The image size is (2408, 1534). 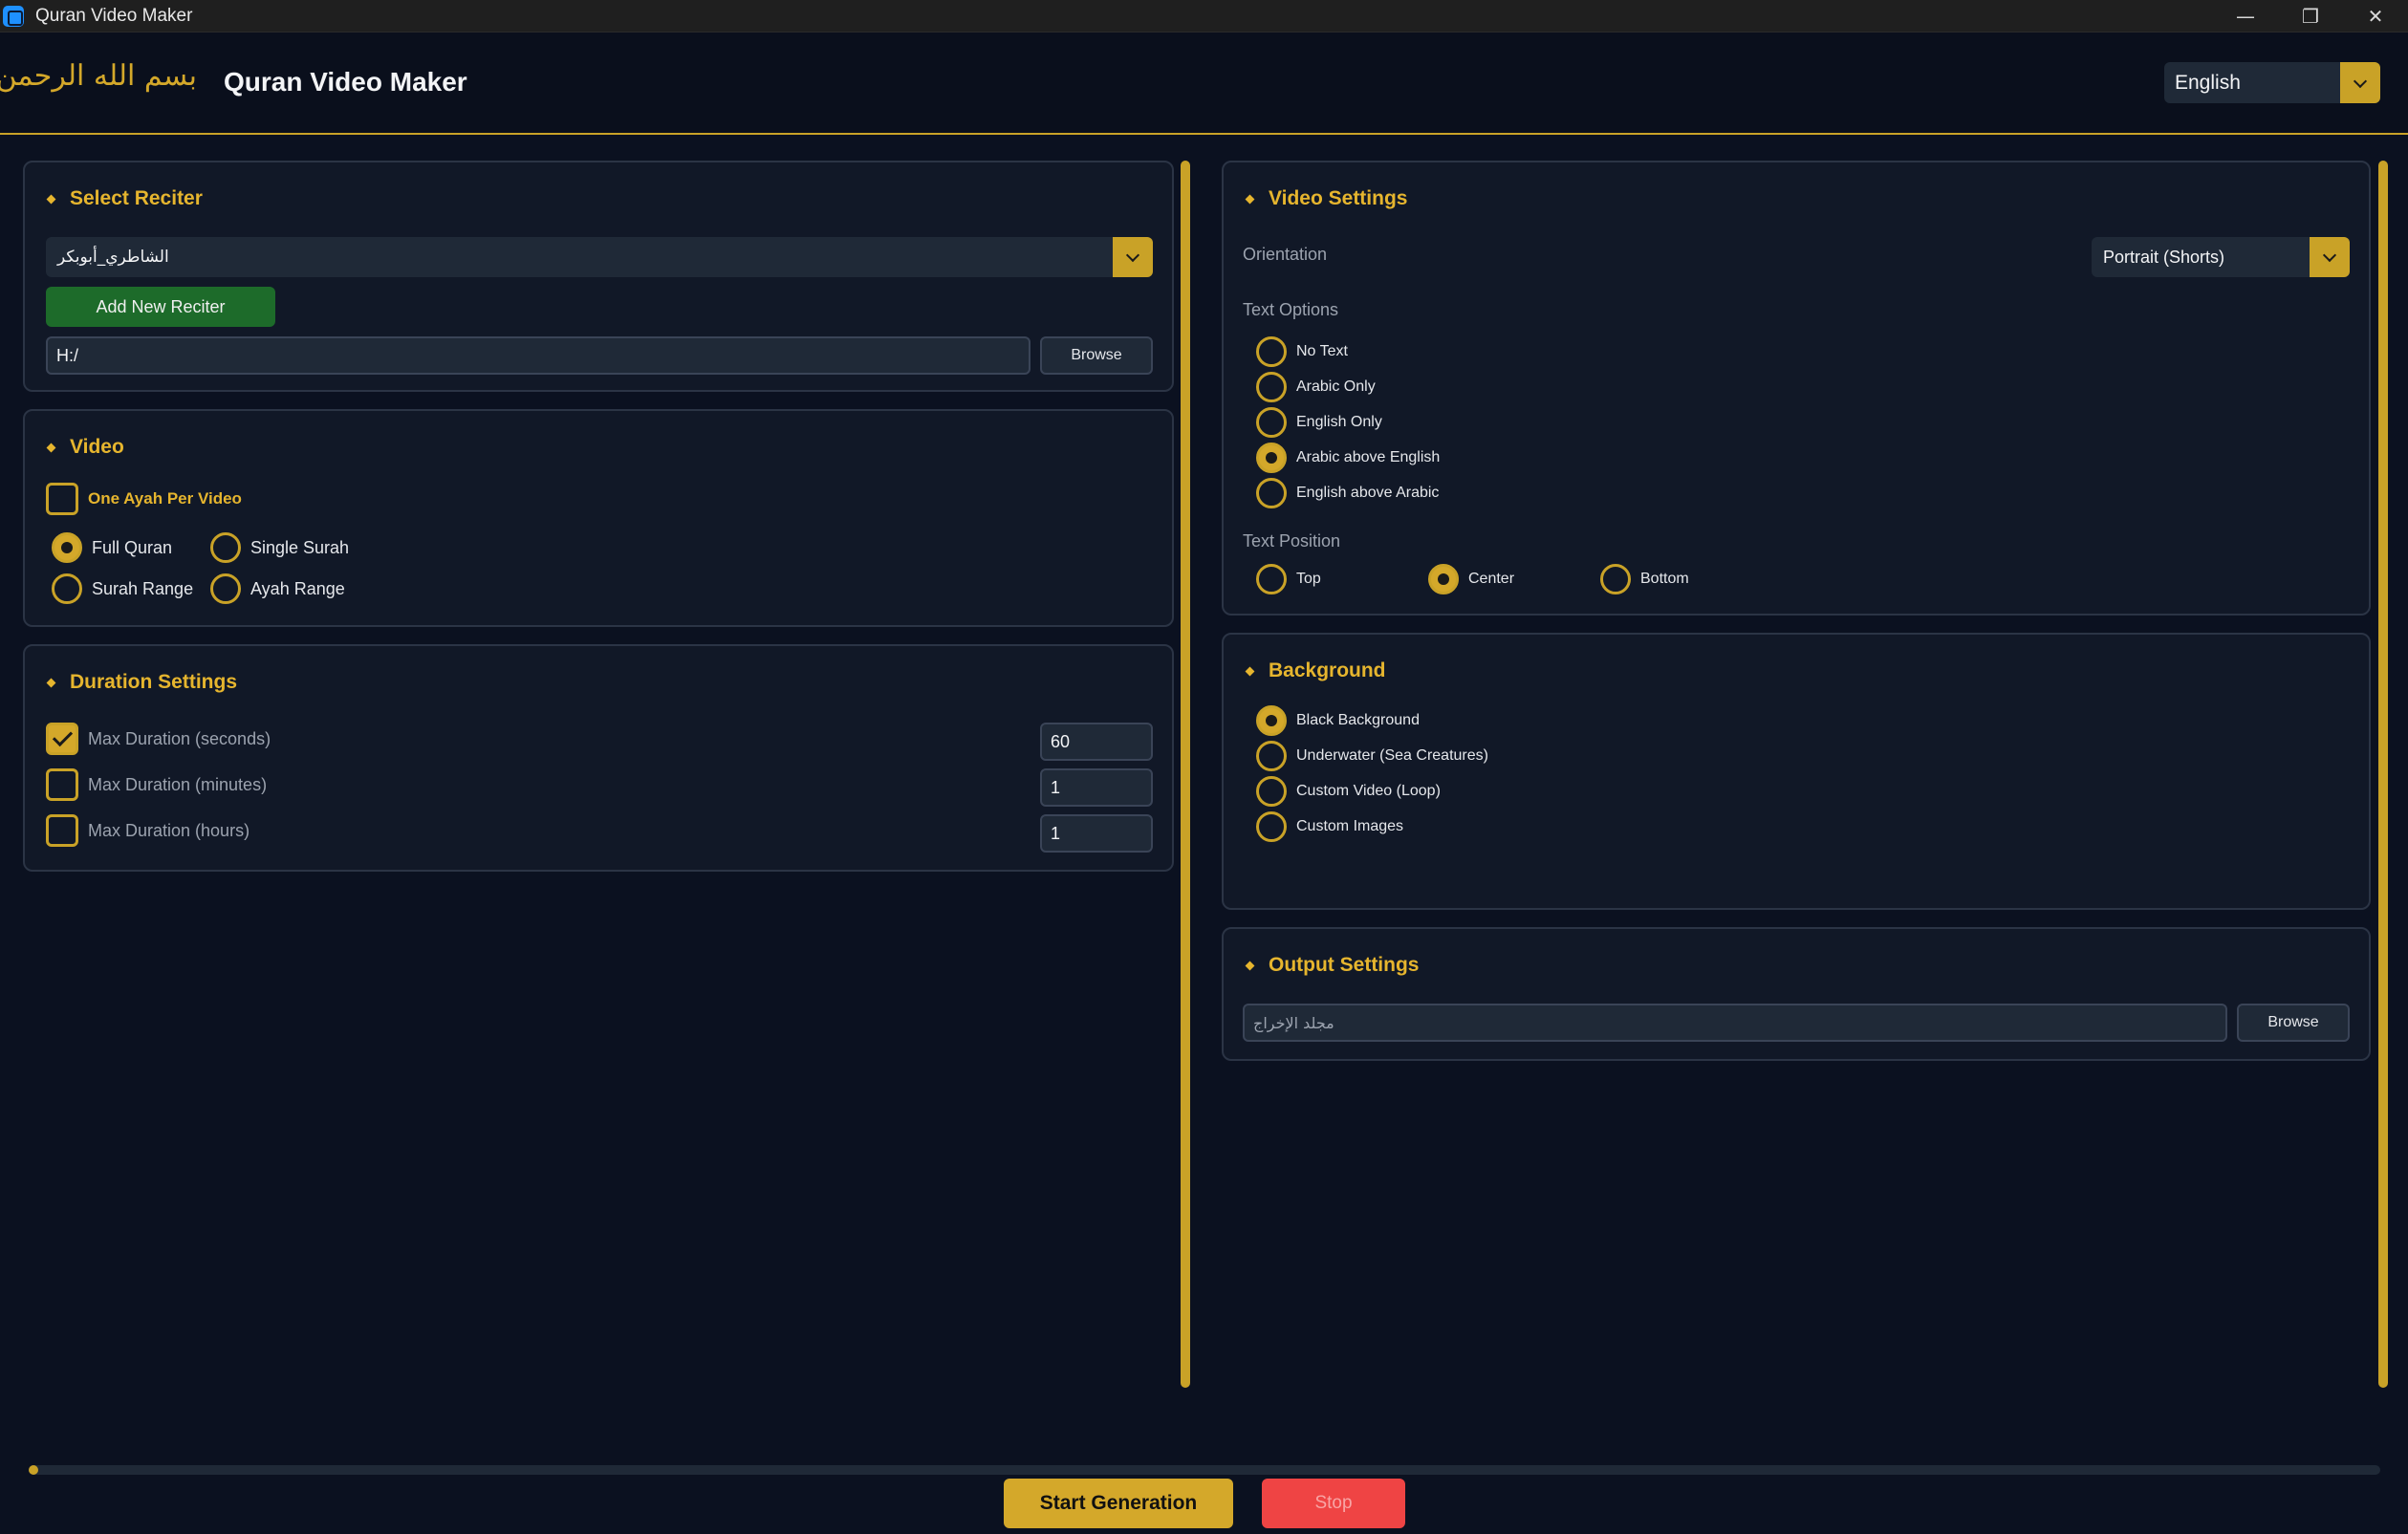 I want to click on reciter-browse-button: Browse, so click(x=1096, y=355).